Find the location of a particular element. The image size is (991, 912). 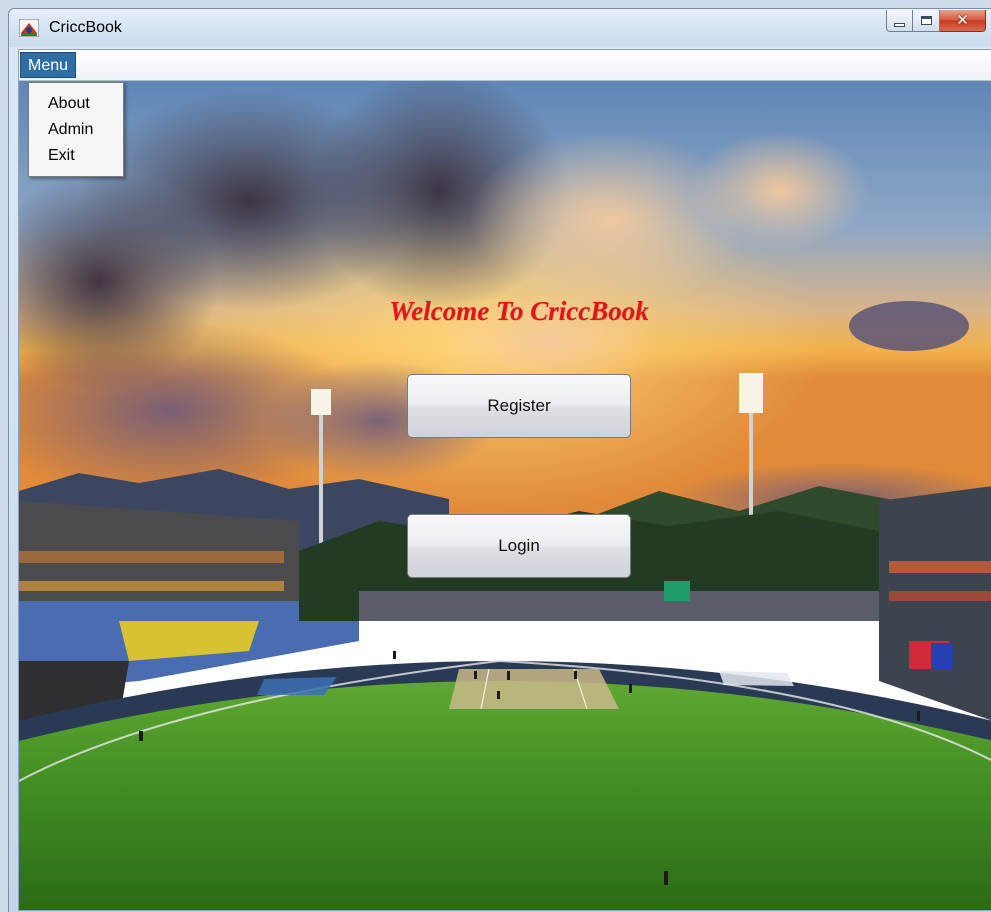

cricket-app-icon is located at coordinates (29, 28).